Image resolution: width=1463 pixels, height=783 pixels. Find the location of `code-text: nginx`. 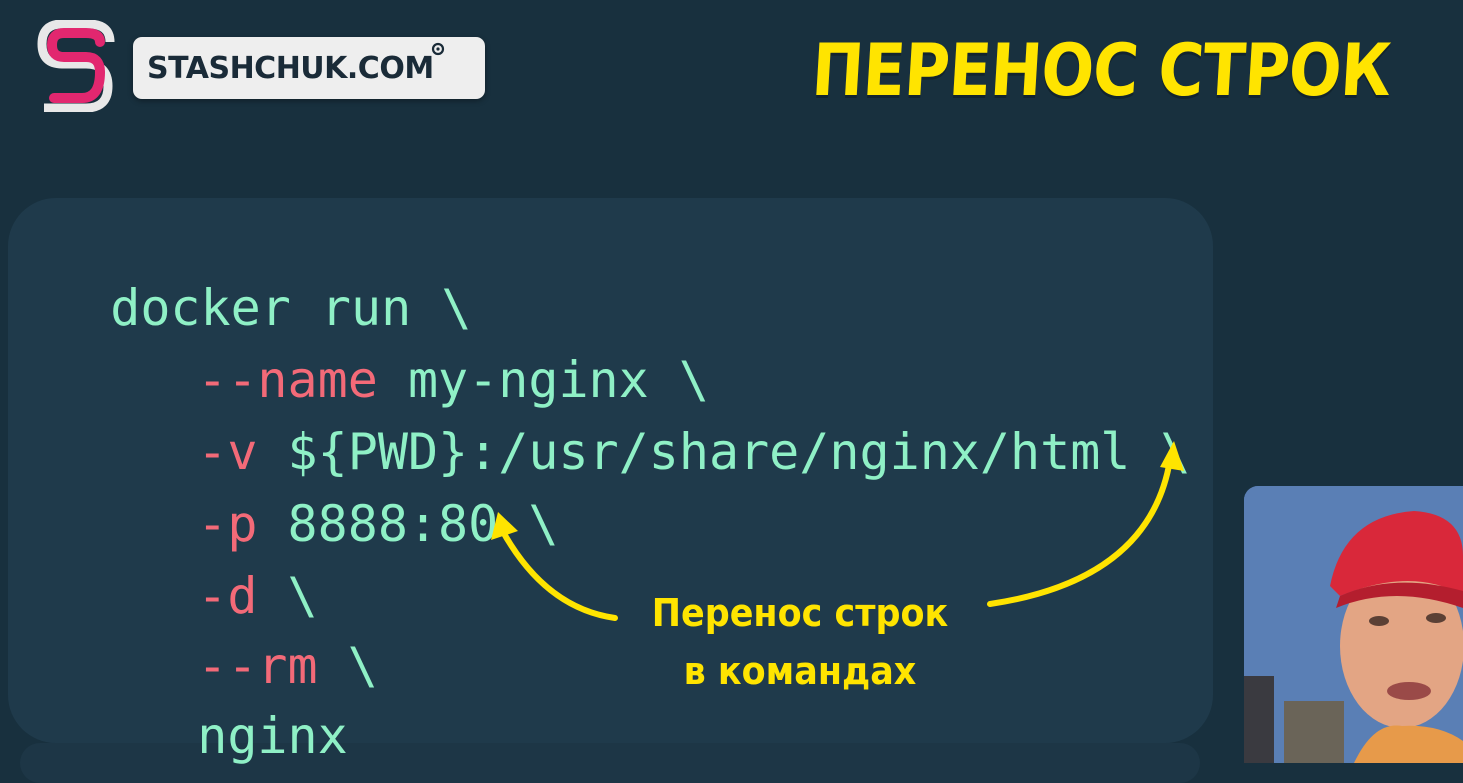

code-text: nginx is located at coordinates (272, 736).